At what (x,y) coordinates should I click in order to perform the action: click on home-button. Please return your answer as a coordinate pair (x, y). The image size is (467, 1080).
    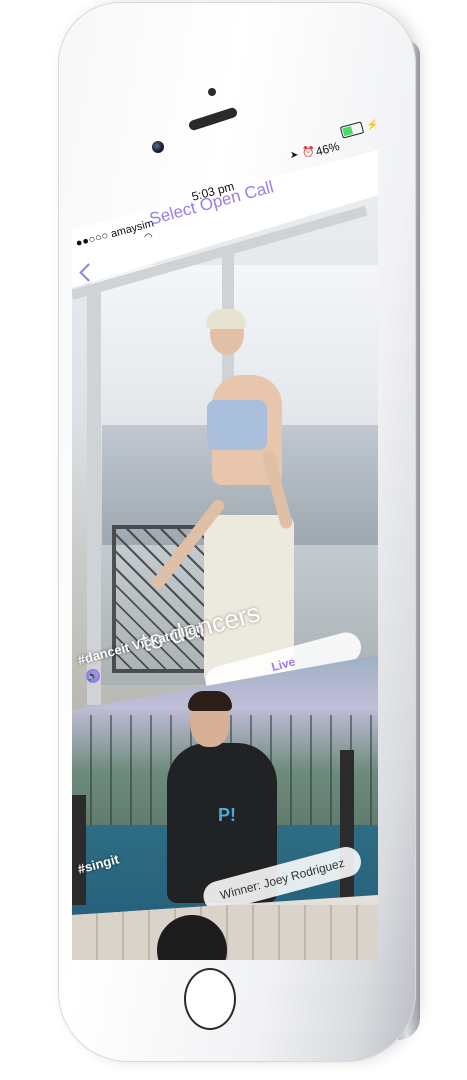
    Looking at the image, I should click on (210, 999).